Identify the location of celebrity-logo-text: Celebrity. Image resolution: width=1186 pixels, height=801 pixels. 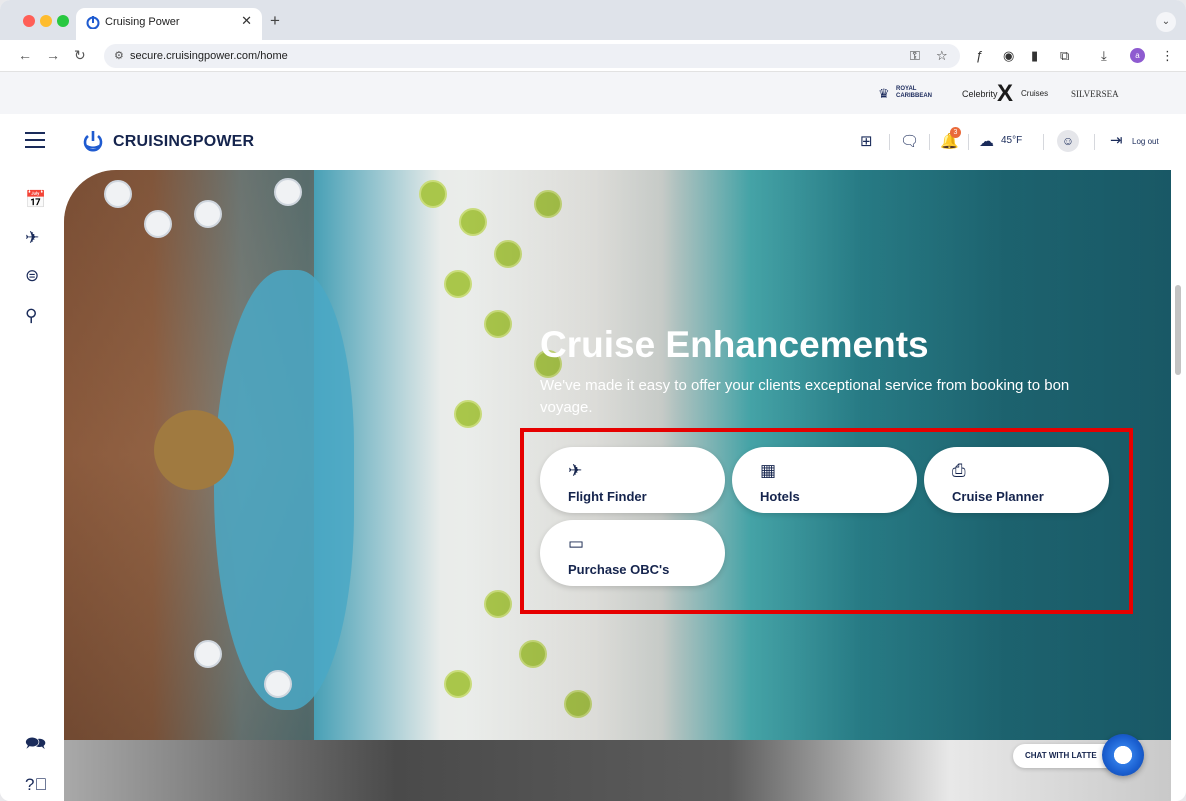
(980, 94).